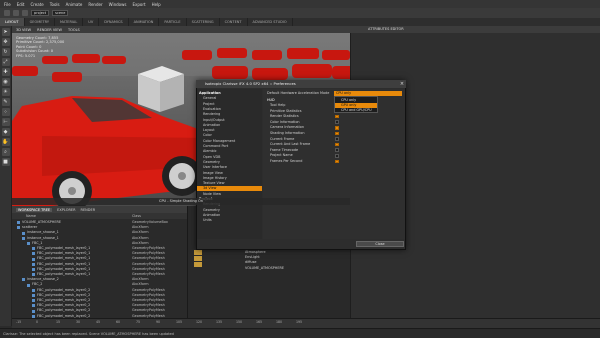 This screenshot has width=600, height=338. I want to click on viewport-tab-3d: 3D VIEW, so click(23, 30).